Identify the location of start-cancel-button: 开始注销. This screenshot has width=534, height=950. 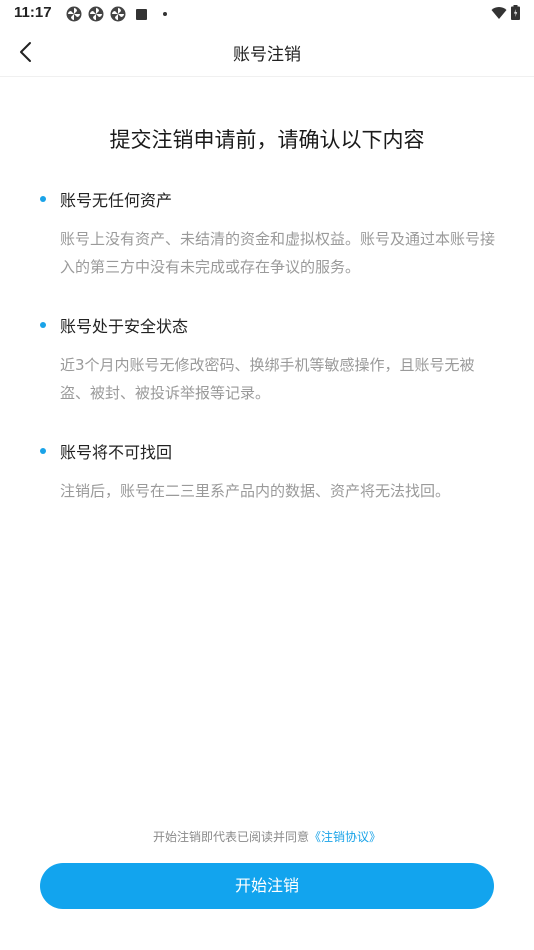
(267, 886).